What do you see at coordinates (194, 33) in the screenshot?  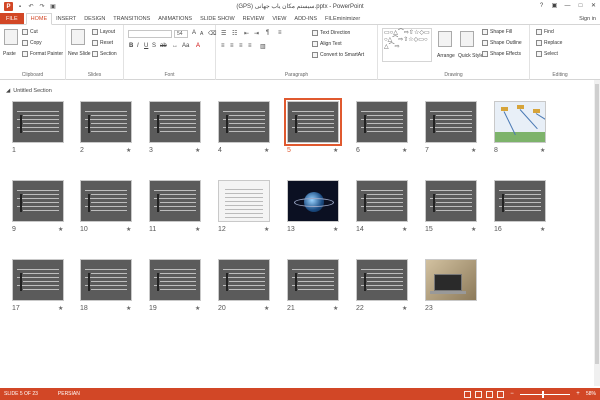 I see `grow-font-icon: A` at bounding box center [194, 33].